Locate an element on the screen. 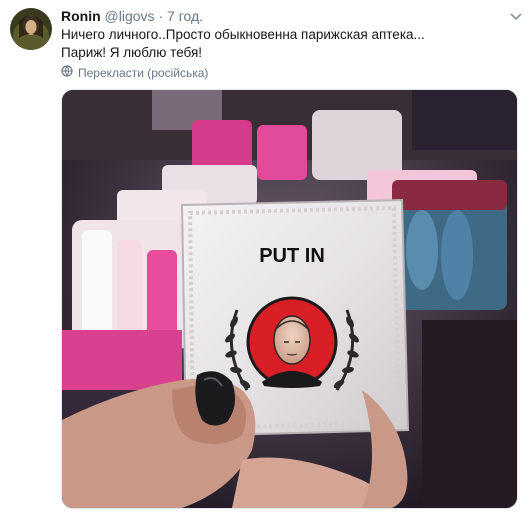 The height and width of the screenshot is (513, 531). author-name: Ronin is located at coordinates (81, 16).